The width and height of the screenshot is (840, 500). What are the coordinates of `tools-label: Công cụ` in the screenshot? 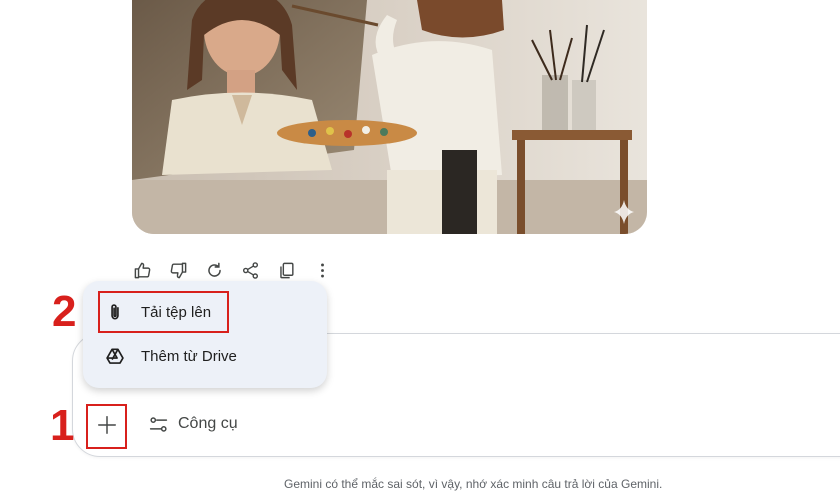 It's located at (208, 423).